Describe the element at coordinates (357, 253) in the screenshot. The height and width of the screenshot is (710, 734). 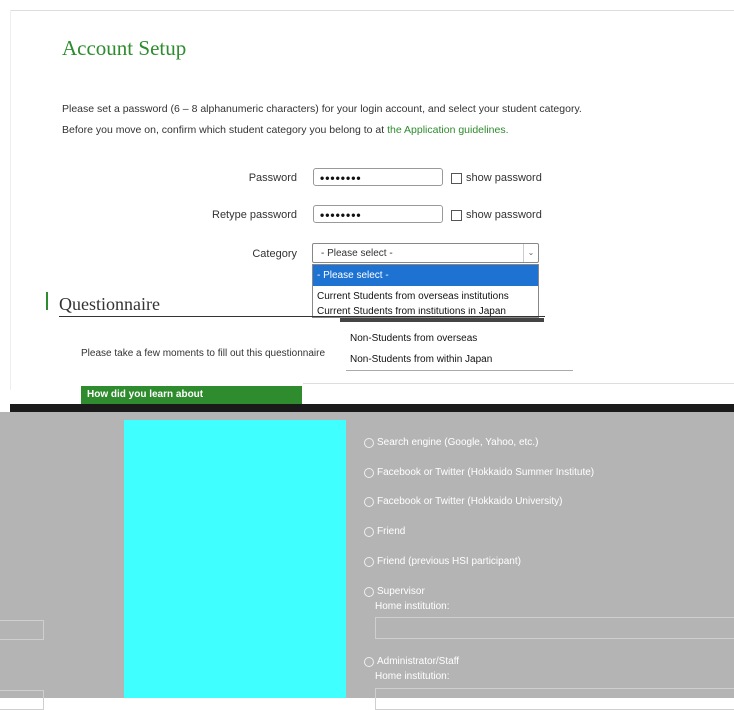
I see `category-selected-value: - Please select -` at that location.